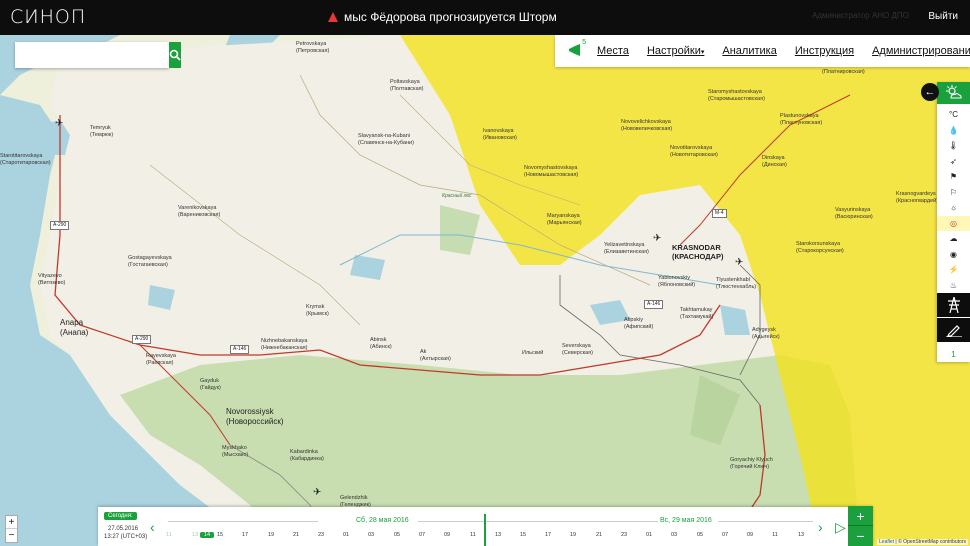  What do you see at coordinates (698, 252) in the screenshot?
I see `map-place: KRASNODAR (КРАСНОДАР)` at bounding box center [698, 252].